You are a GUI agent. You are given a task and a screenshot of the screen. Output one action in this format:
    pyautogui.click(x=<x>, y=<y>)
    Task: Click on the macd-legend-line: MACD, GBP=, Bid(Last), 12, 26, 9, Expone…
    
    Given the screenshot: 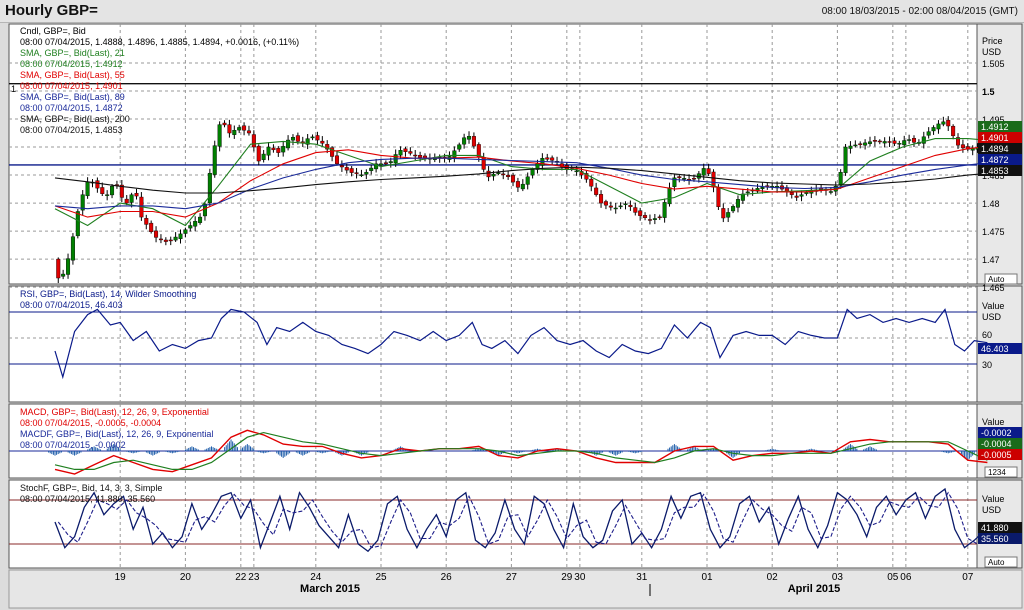 What is the action you would take?
    pyautogui.click(x=114, y=412)
    